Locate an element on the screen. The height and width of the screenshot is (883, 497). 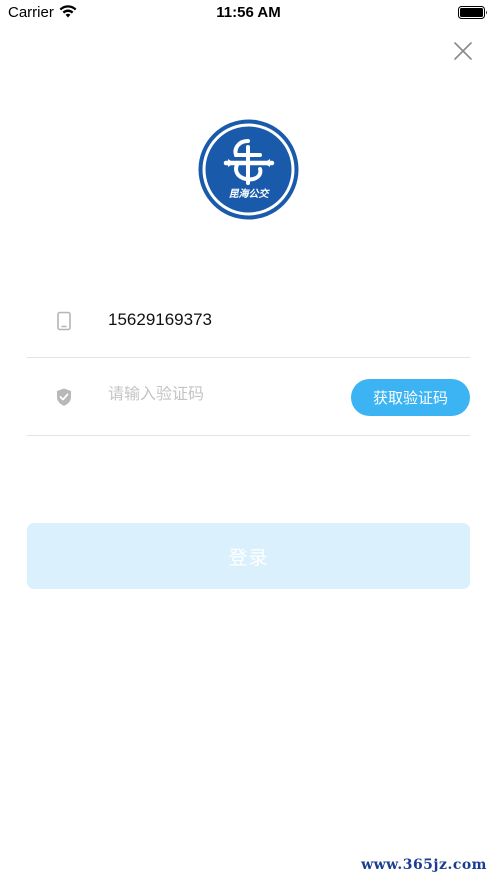
logo-emblem is located at coordinates (248, 169).